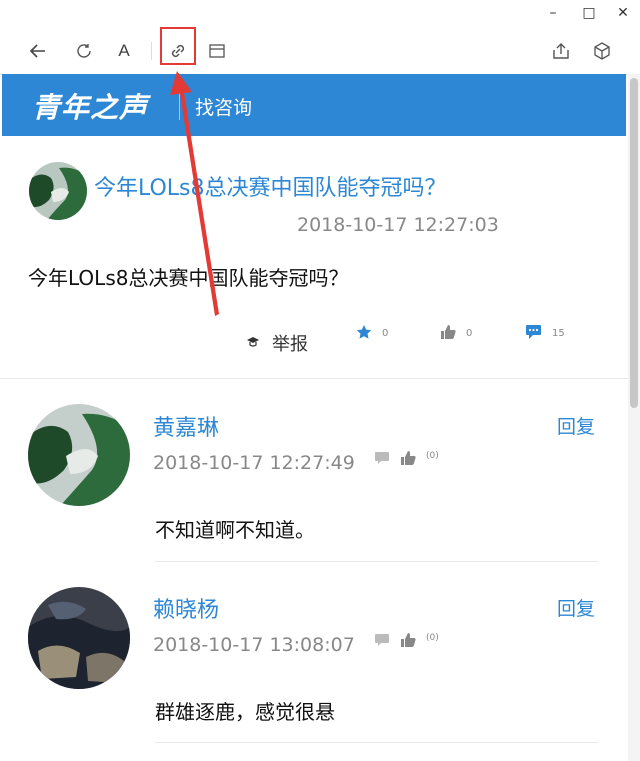 The image size is (640, 761). I want to click on post-divider, so click(314, 378).